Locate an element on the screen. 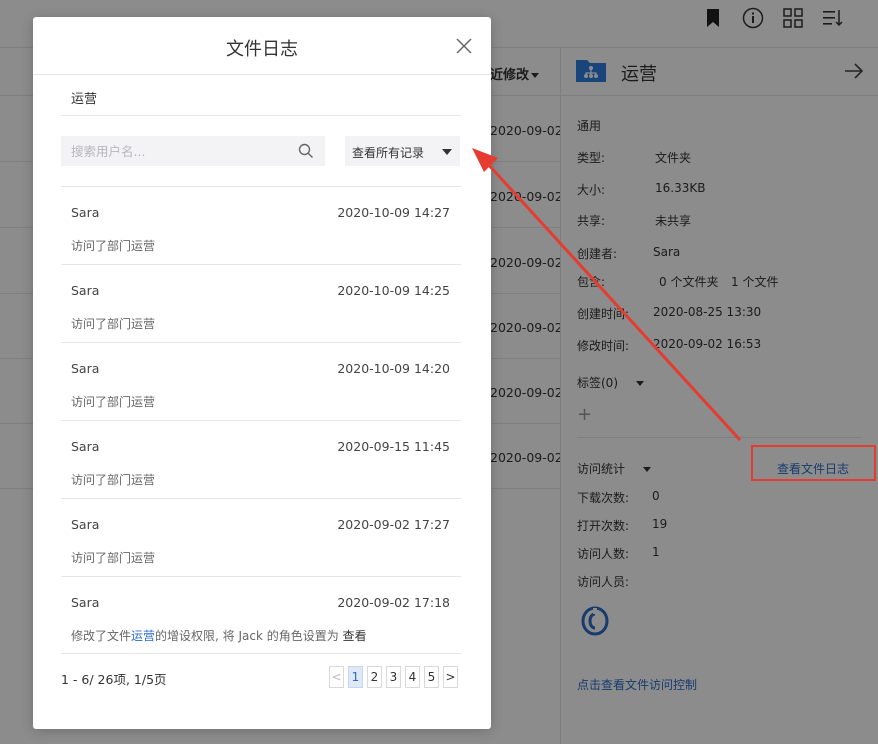 The height and width of the screenshot is (744, 878). breadcrumb: 运营 is located at coordinates (84, 99).